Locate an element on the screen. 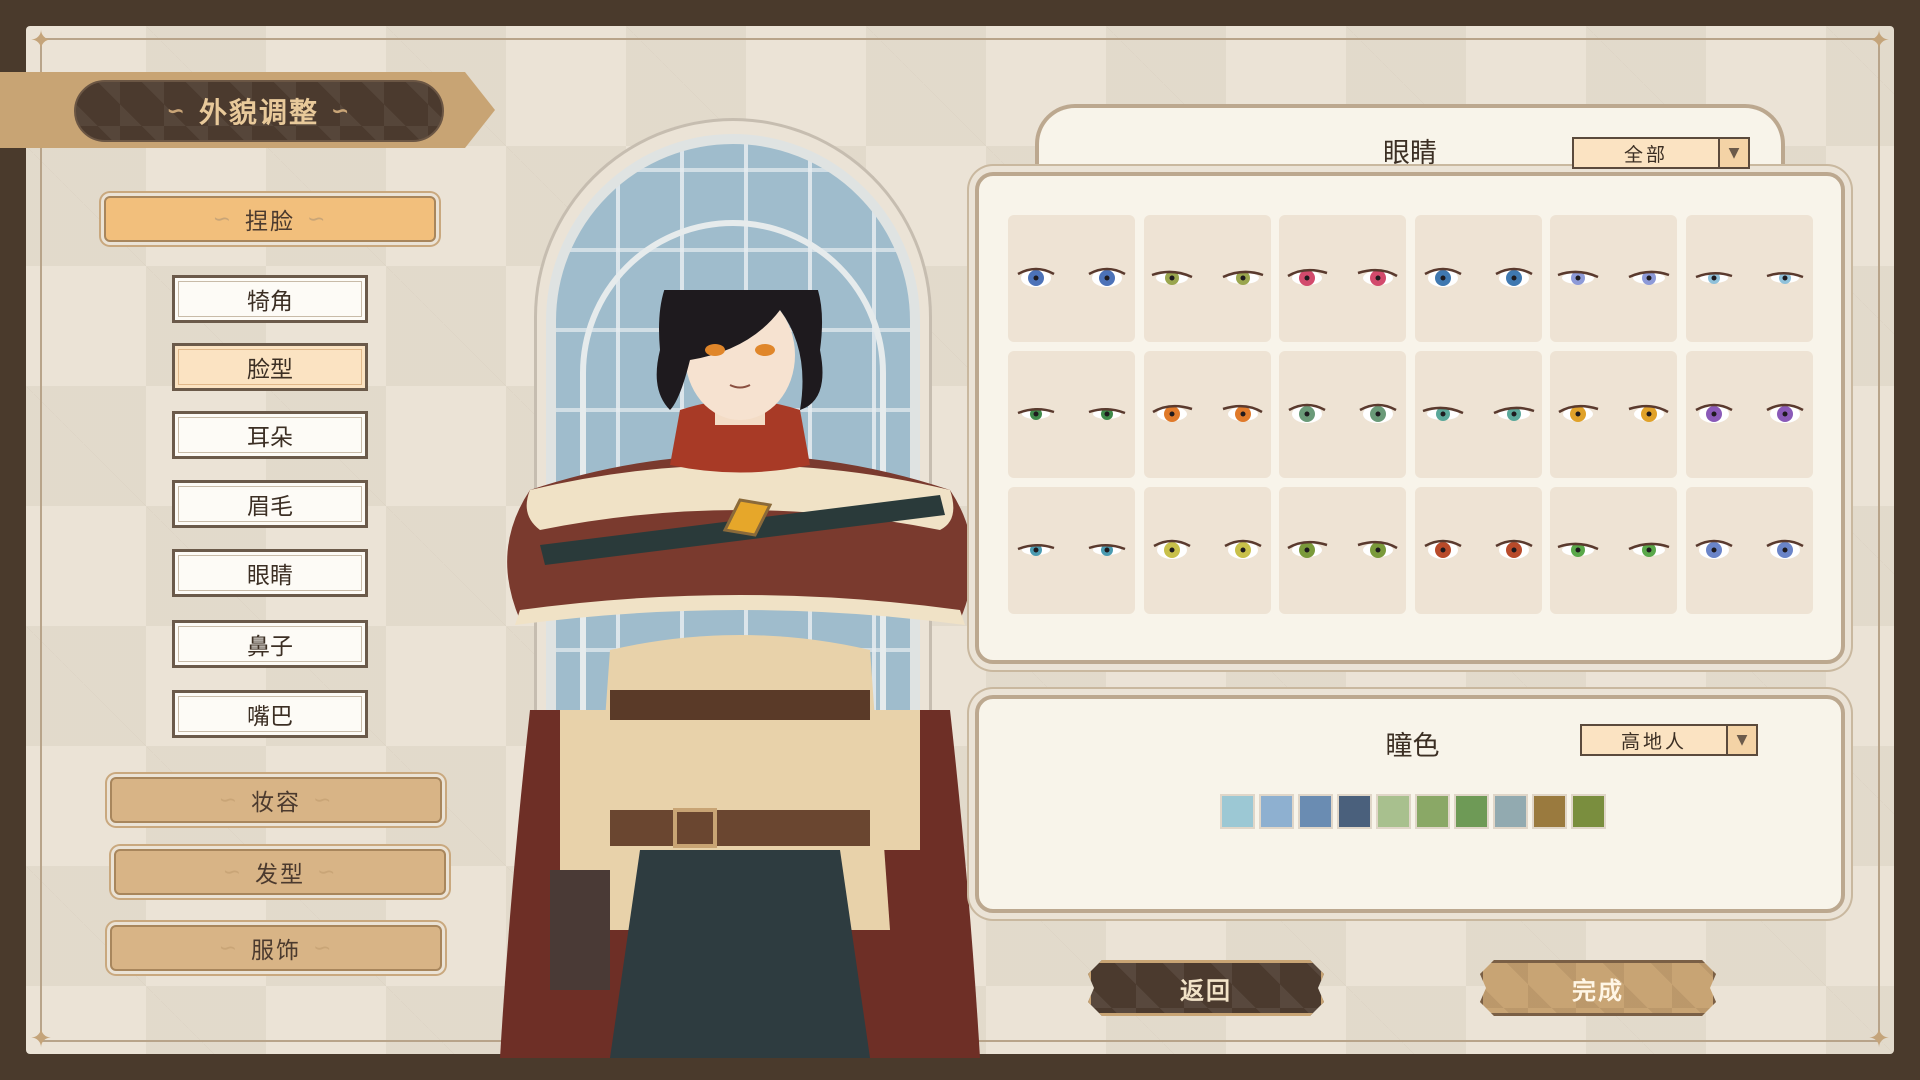 The width and height of the screenshot is (1920, 1080). back-button: 返回 is located at coordinates (1206, 988).